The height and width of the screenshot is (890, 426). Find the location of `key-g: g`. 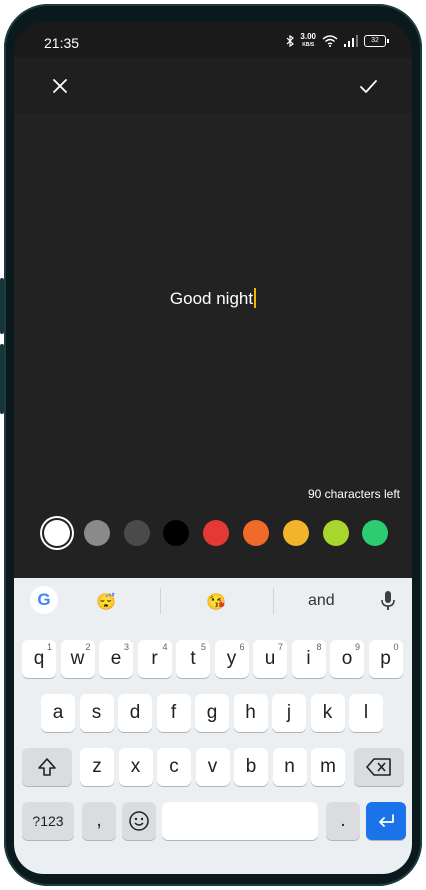

key-g: g is located at coordinates (212, 713).